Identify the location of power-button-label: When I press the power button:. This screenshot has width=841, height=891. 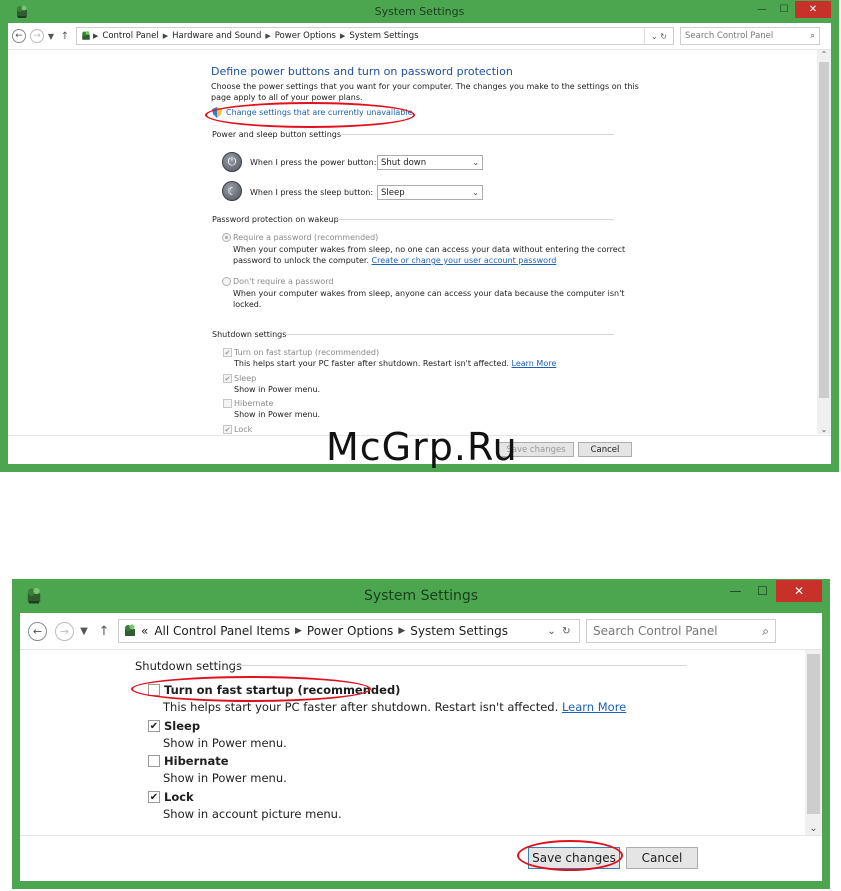
(313, 162).